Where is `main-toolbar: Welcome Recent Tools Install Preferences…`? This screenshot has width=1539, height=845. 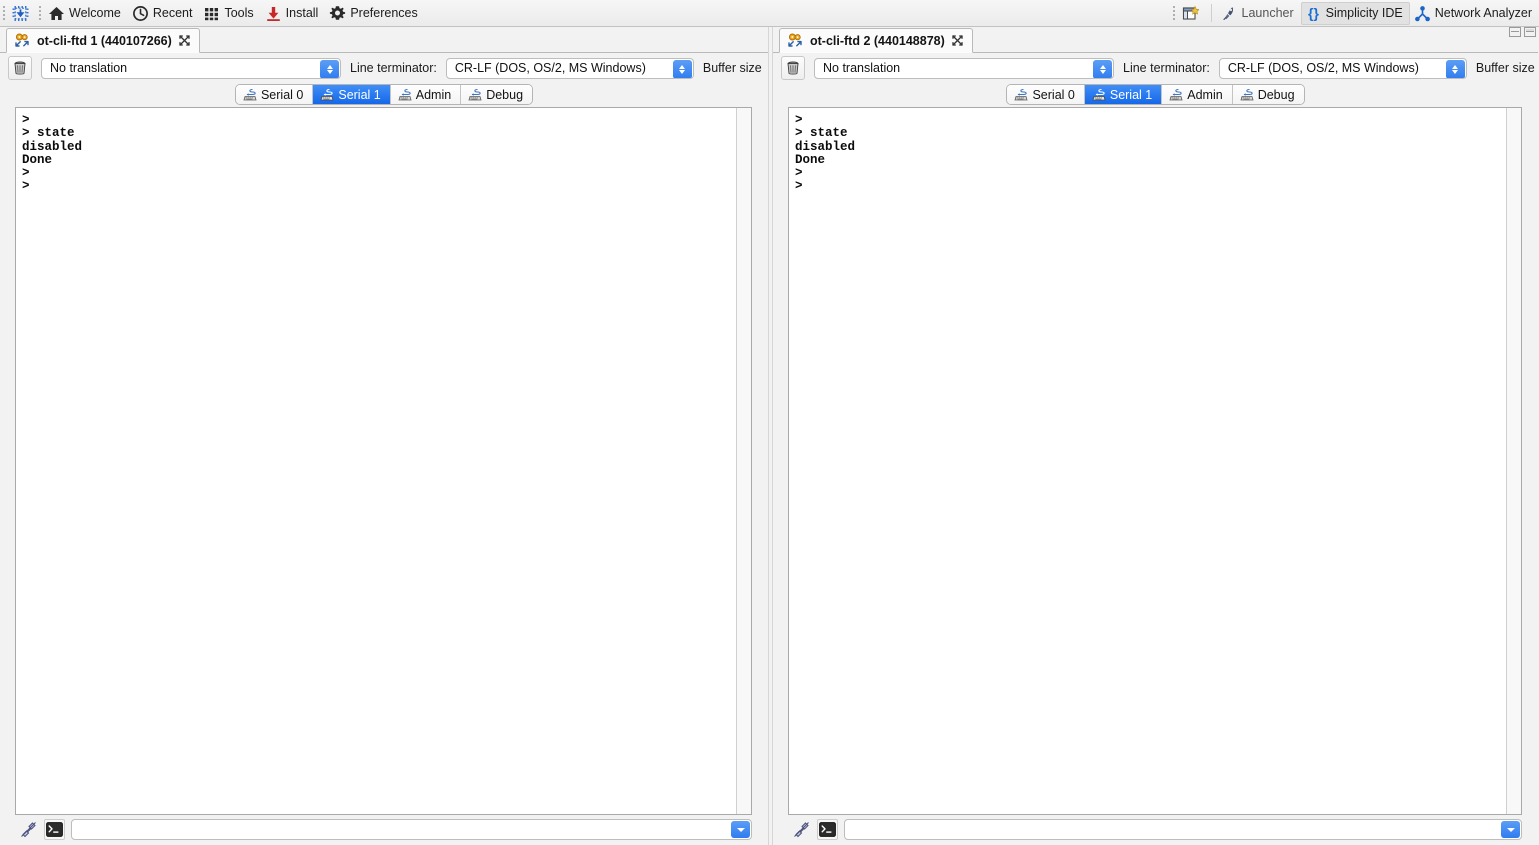 main-toolbar: Welcome Recent Tools Install Preferences… is located at coordinates (769, 13).